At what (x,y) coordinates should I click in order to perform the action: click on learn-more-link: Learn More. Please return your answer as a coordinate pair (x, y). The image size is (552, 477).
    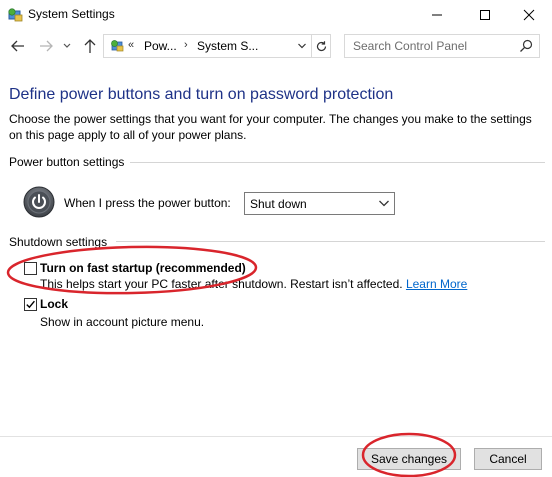
    Looking at the image, I should click on (436, 284).